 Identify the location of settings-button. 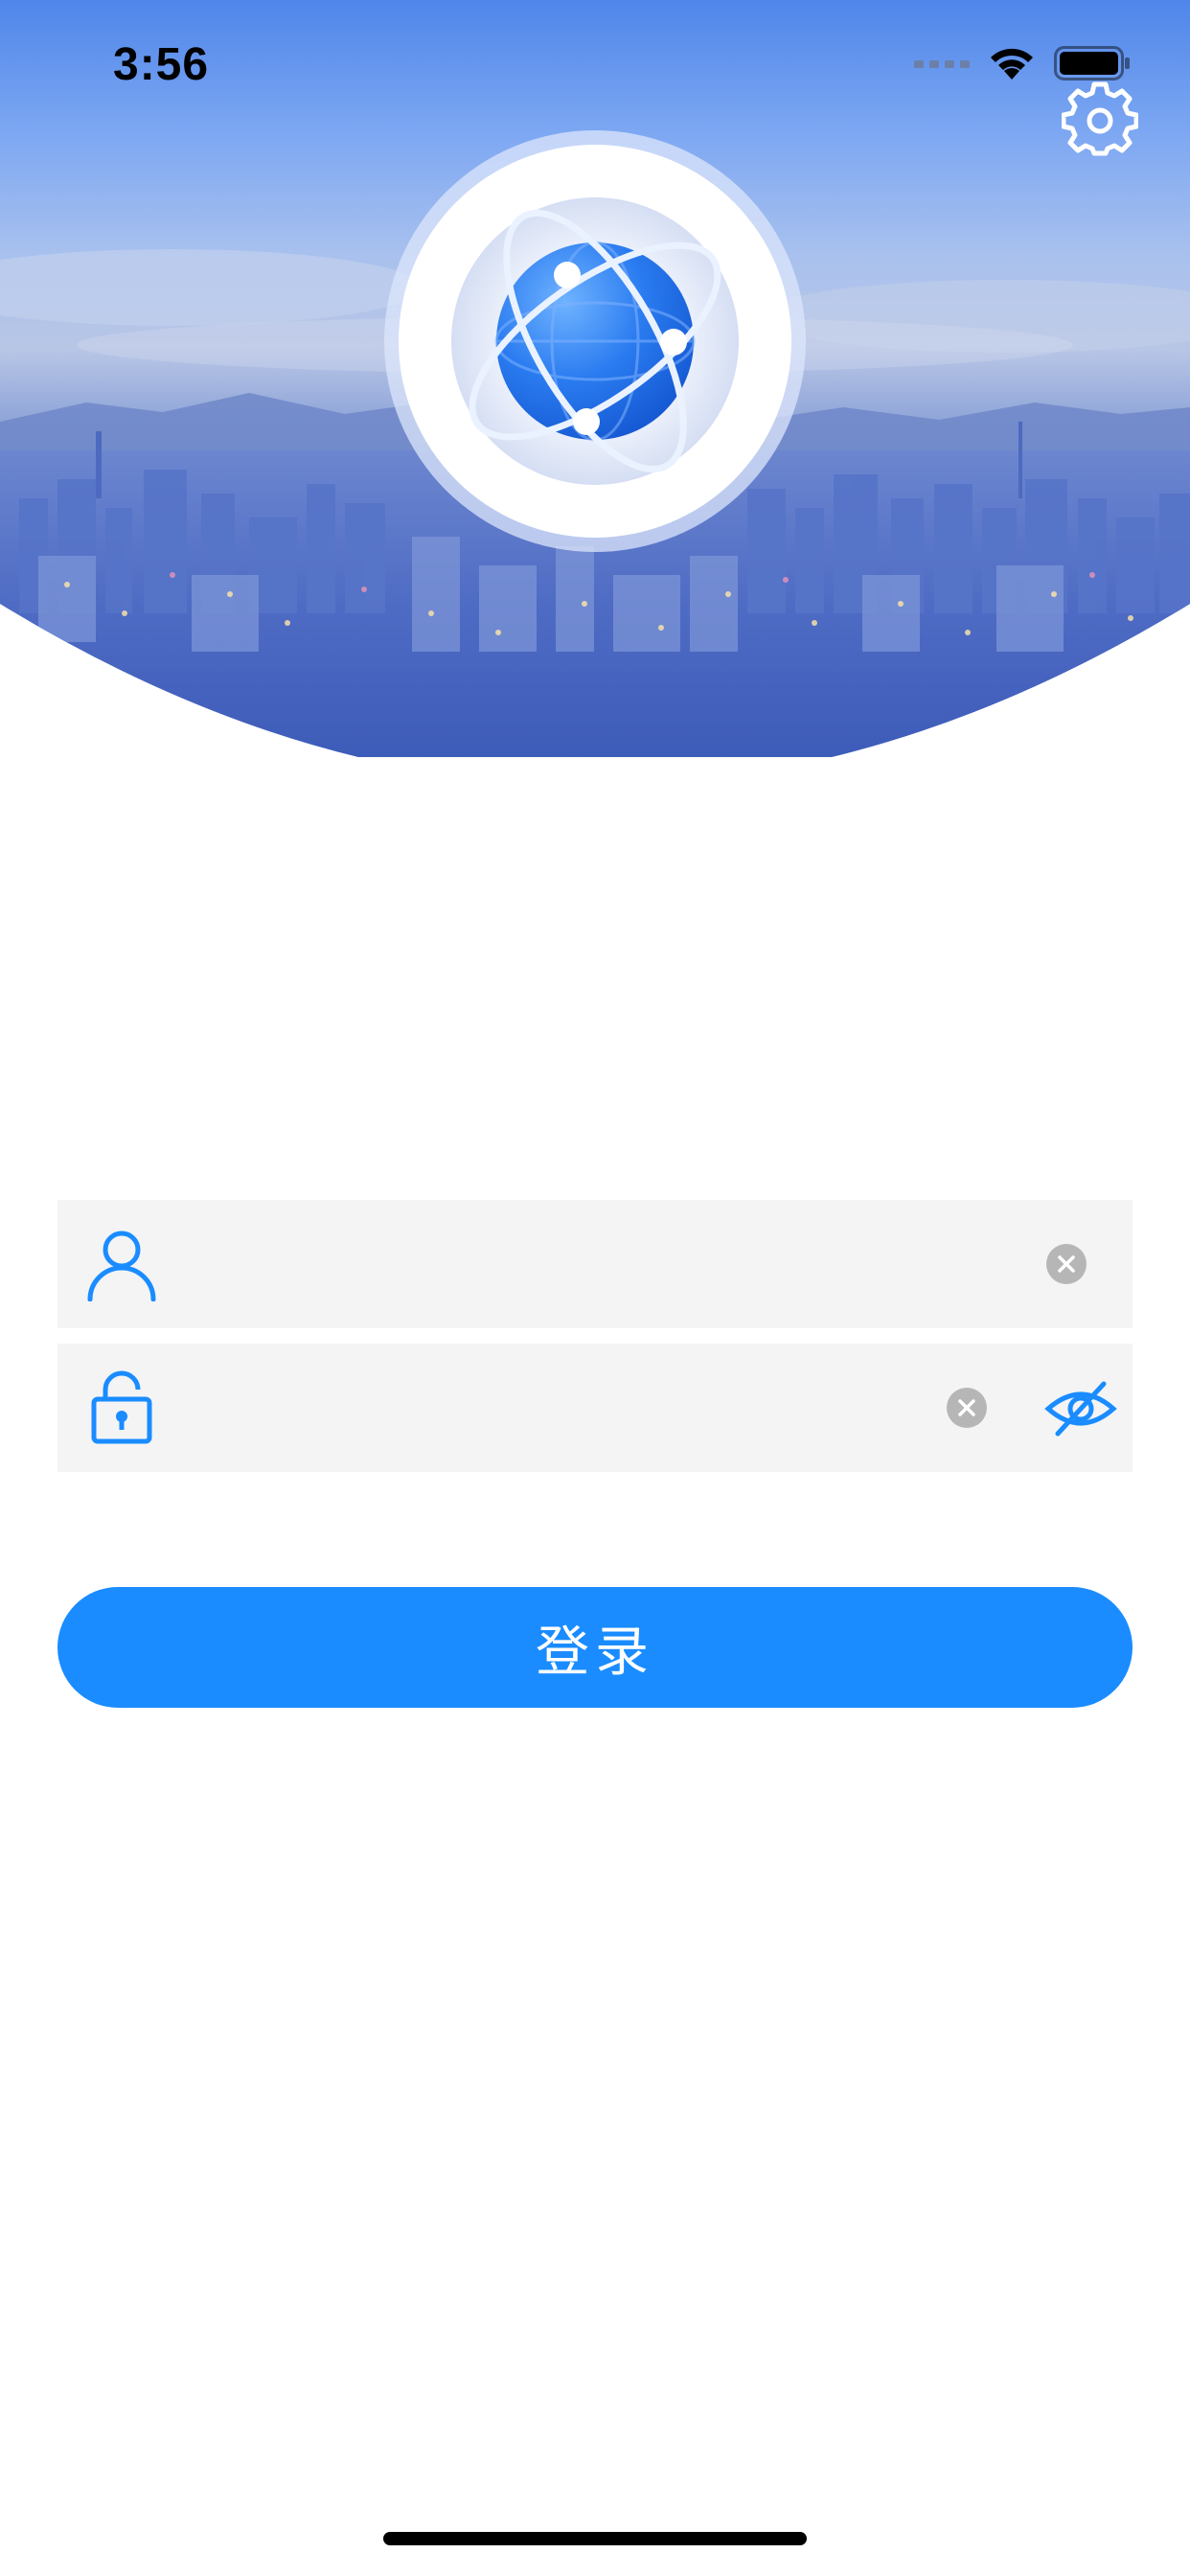
(1100, 118).